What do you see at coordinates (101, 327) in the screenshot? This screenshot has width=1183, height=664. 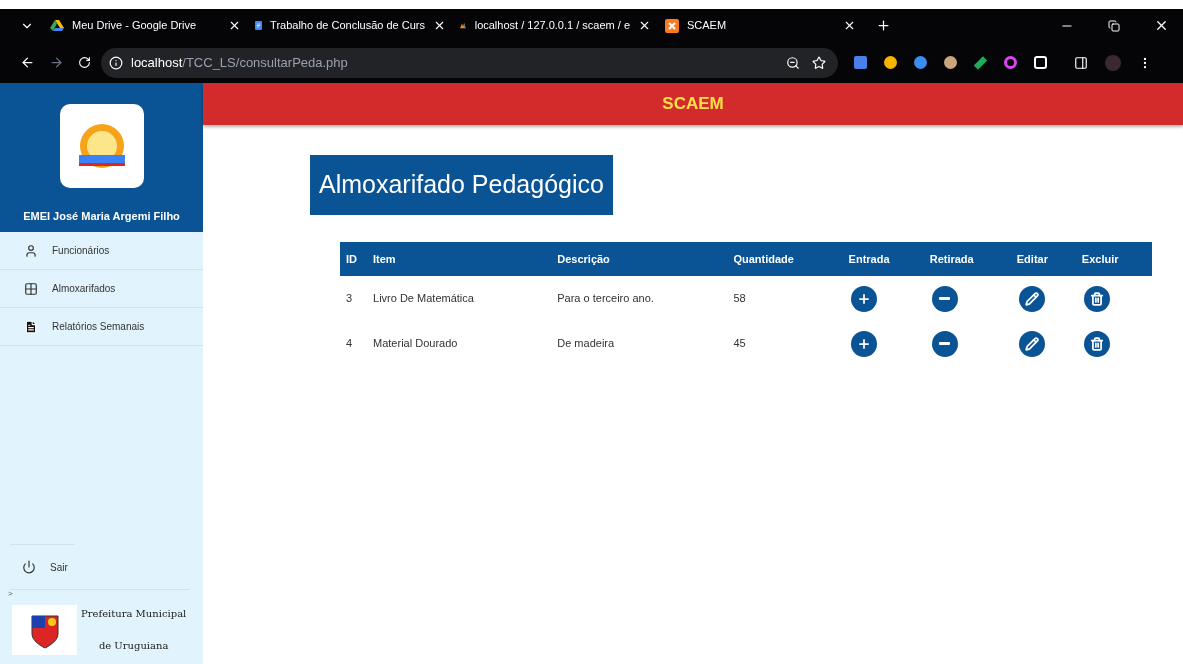 I see `sidebar-item: Relatórios Semanais` at bounding box center [101, 327].